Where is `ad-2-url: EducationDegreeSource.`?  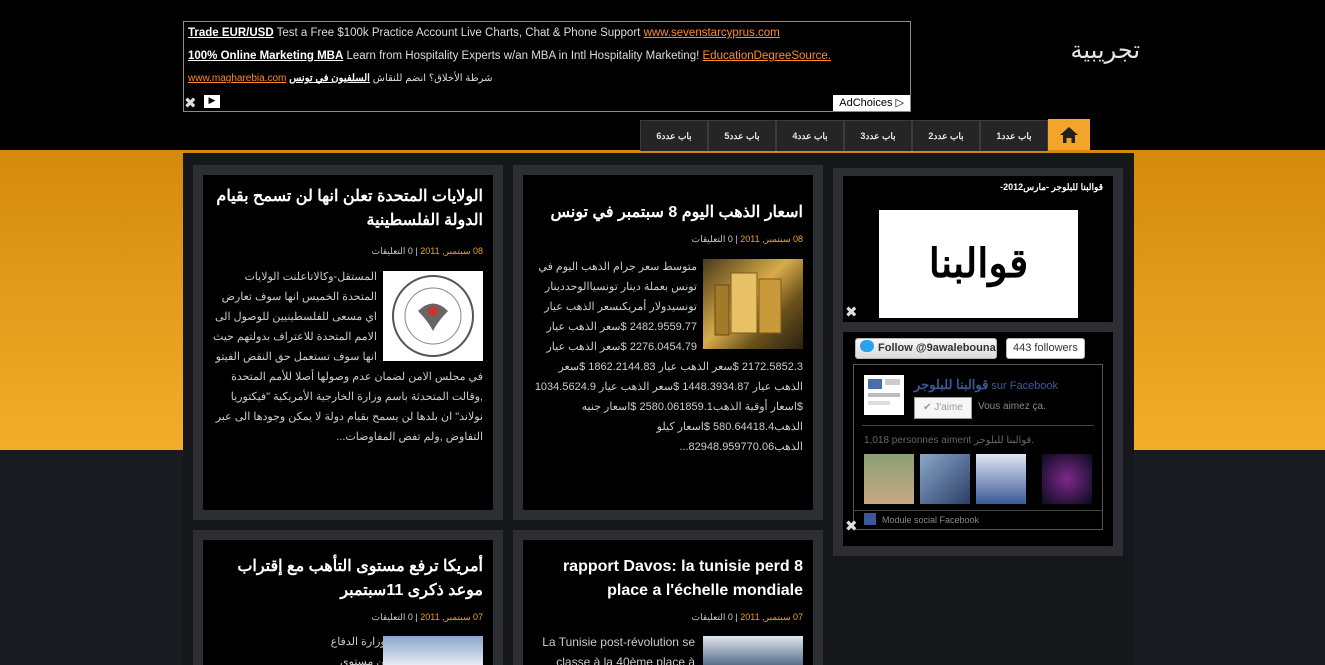
ad-2-url: EducationDegreeSource. is located at coordinates (767, 56).